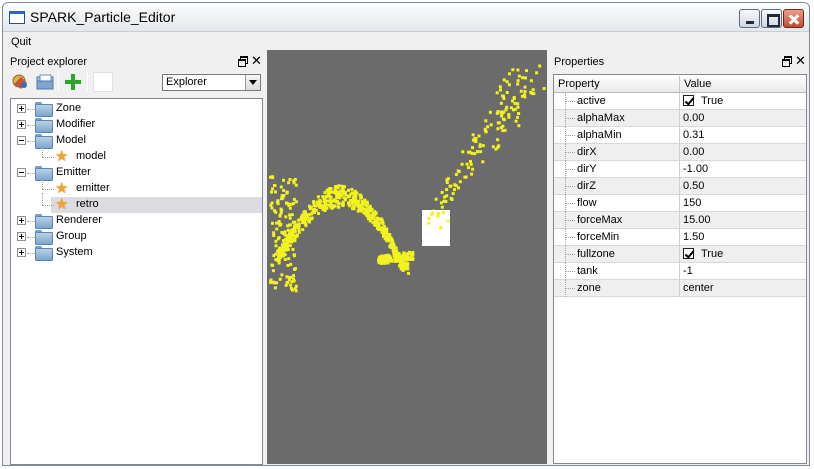  Describe the element at coordinates (406, 17) in the screenshot. I see `title-bar: SPARK_Particle_Editor` at that location.